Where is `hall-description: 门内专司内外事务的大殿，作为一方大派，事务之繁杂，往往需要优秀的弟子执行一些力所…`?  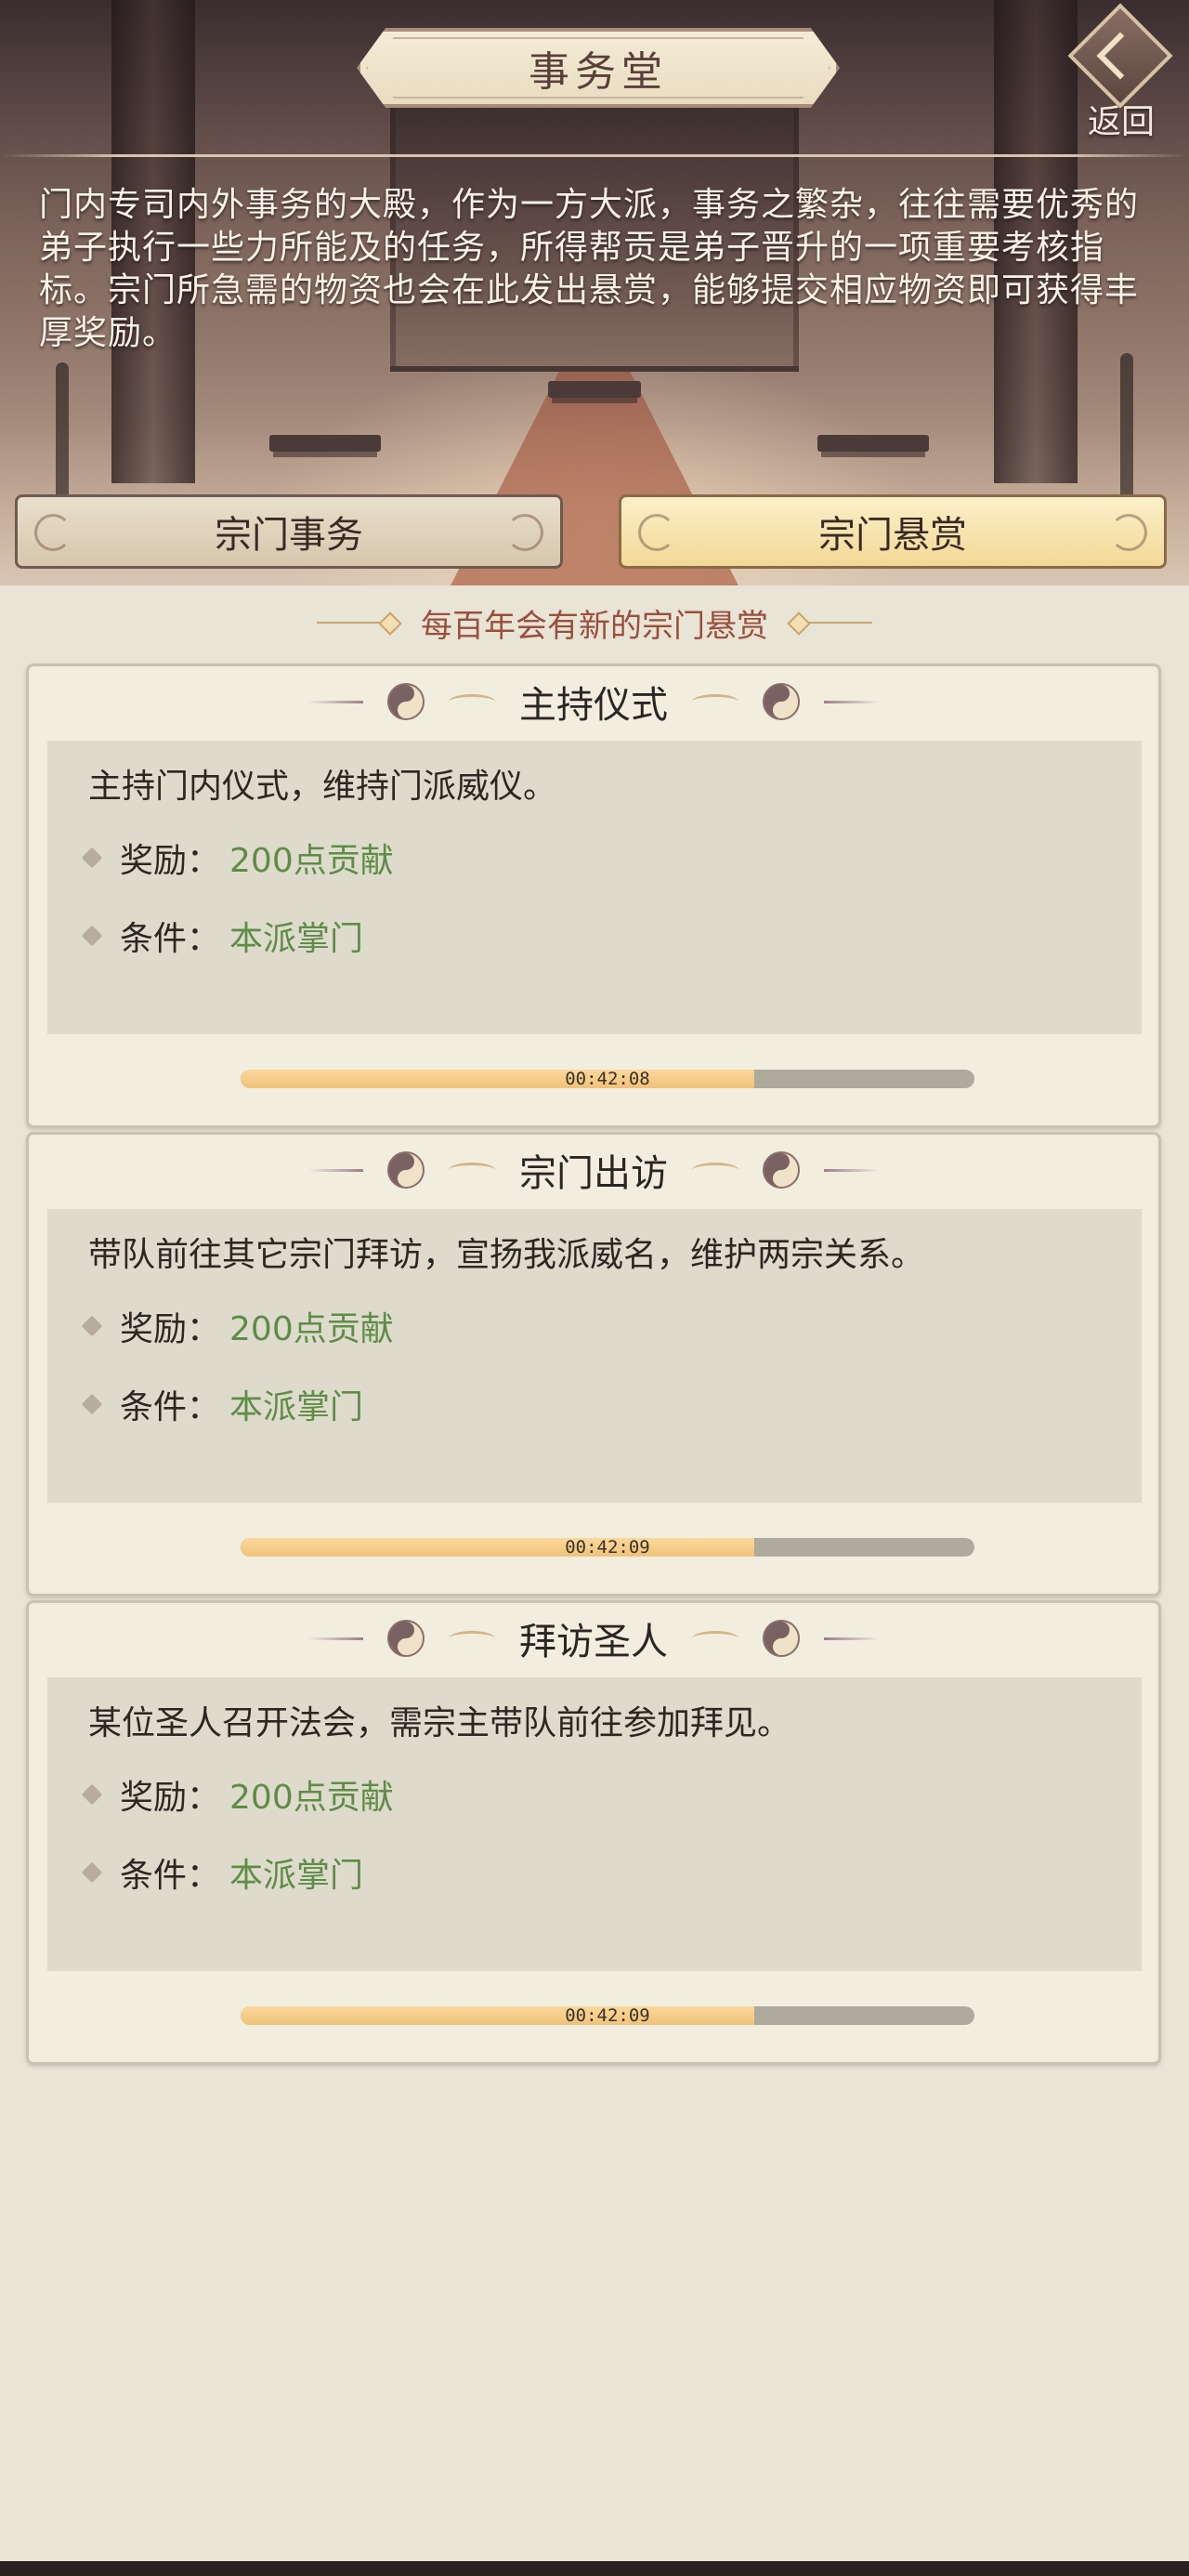 hall-description: 门内专司内外事务的大殿，作为一方大派，事务之繁杂，往往需要优秀的弟子执行一些力所… is located at coordinates (589, 269).